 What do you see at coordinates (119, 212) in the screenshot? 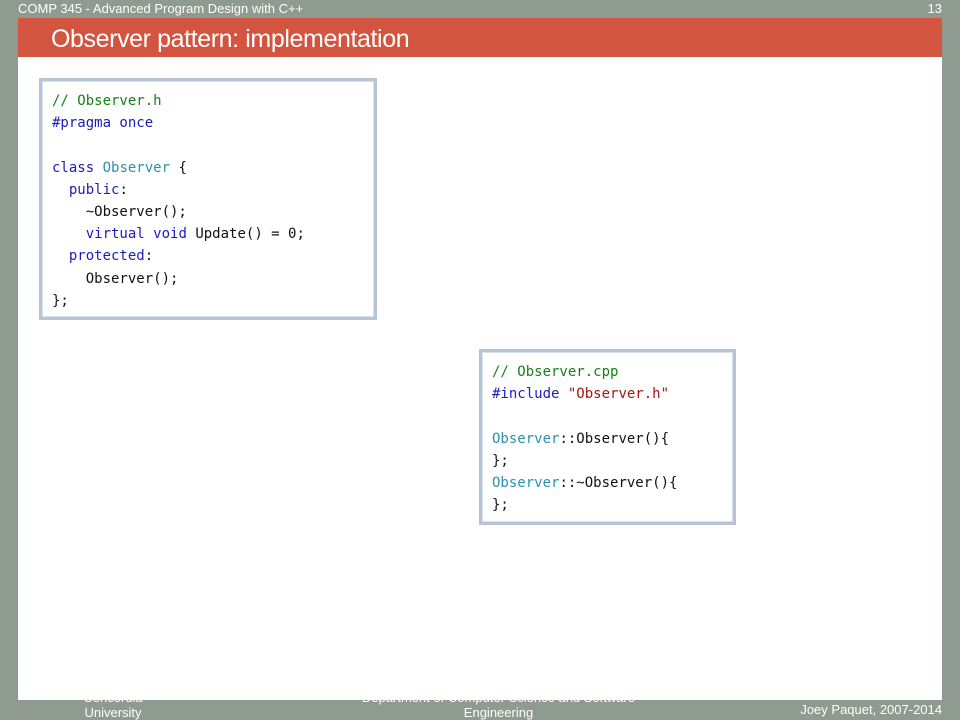
I see `code-token: ~Observer();` at bounding box center [119, 212].